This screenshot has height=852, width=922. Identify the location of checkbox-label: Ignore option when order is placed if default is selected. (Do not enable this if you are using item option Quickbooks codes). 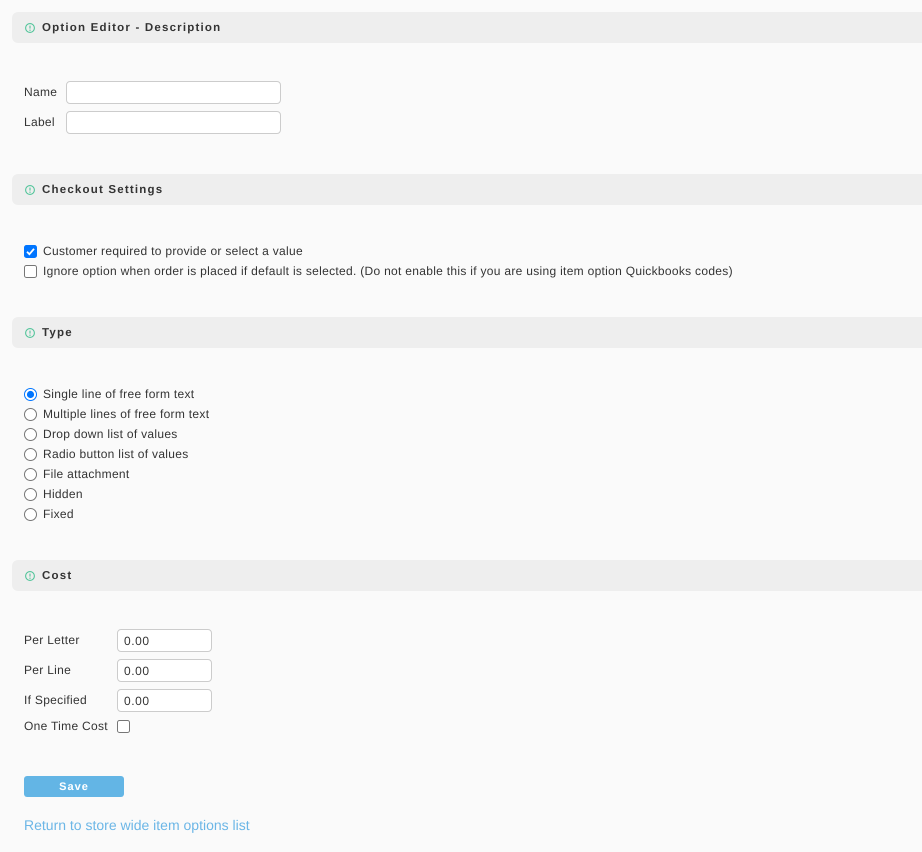
(388, 271).